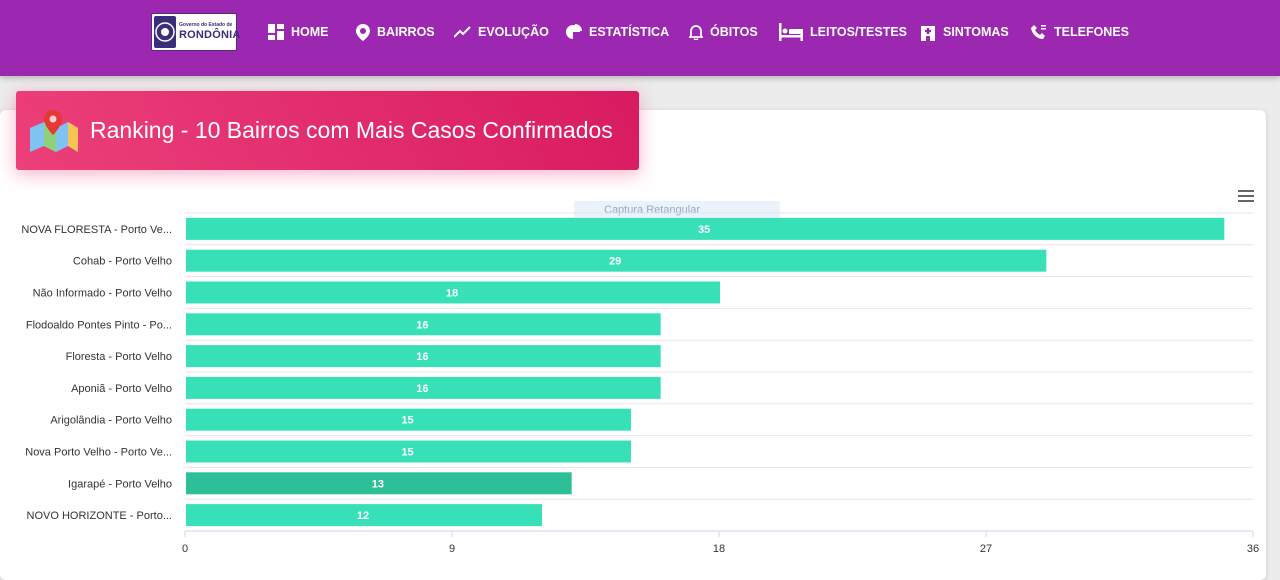 This screenshot has width=1280, height=580. What do you see at coordinates (120, 484) in the screenshot?
I see `category-label: Igarapé - Porto Velho` at bounding box center [120, 484].